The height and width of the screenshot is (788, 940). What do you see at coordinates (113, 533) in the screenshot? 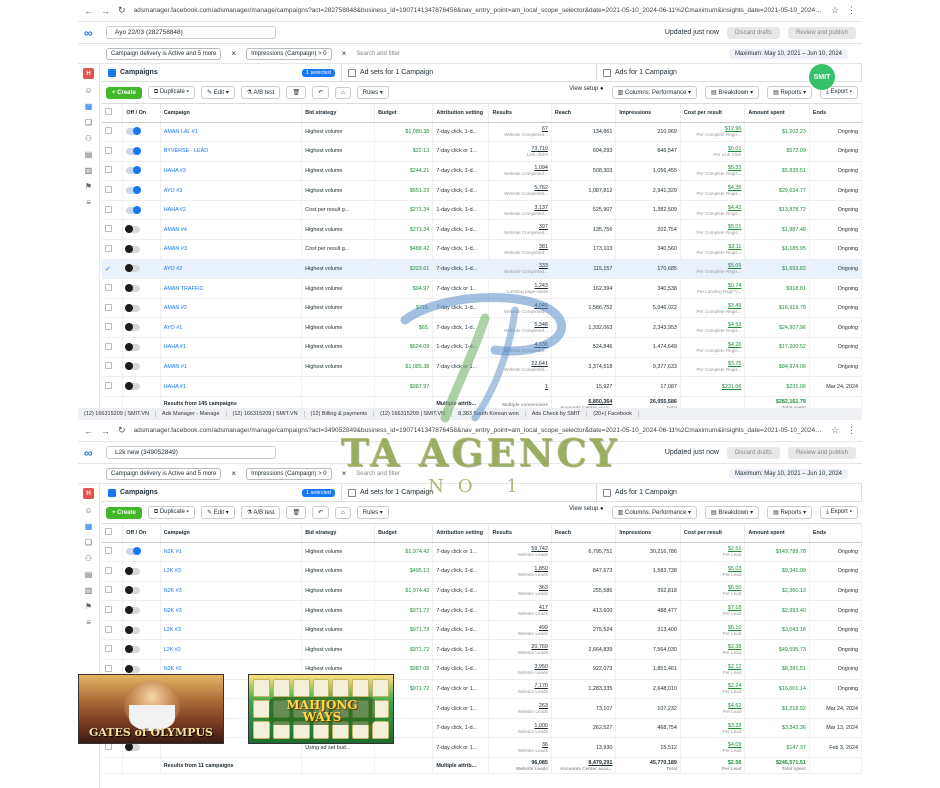
I see `select-all-checkbox` at bounding box center [113, 533].